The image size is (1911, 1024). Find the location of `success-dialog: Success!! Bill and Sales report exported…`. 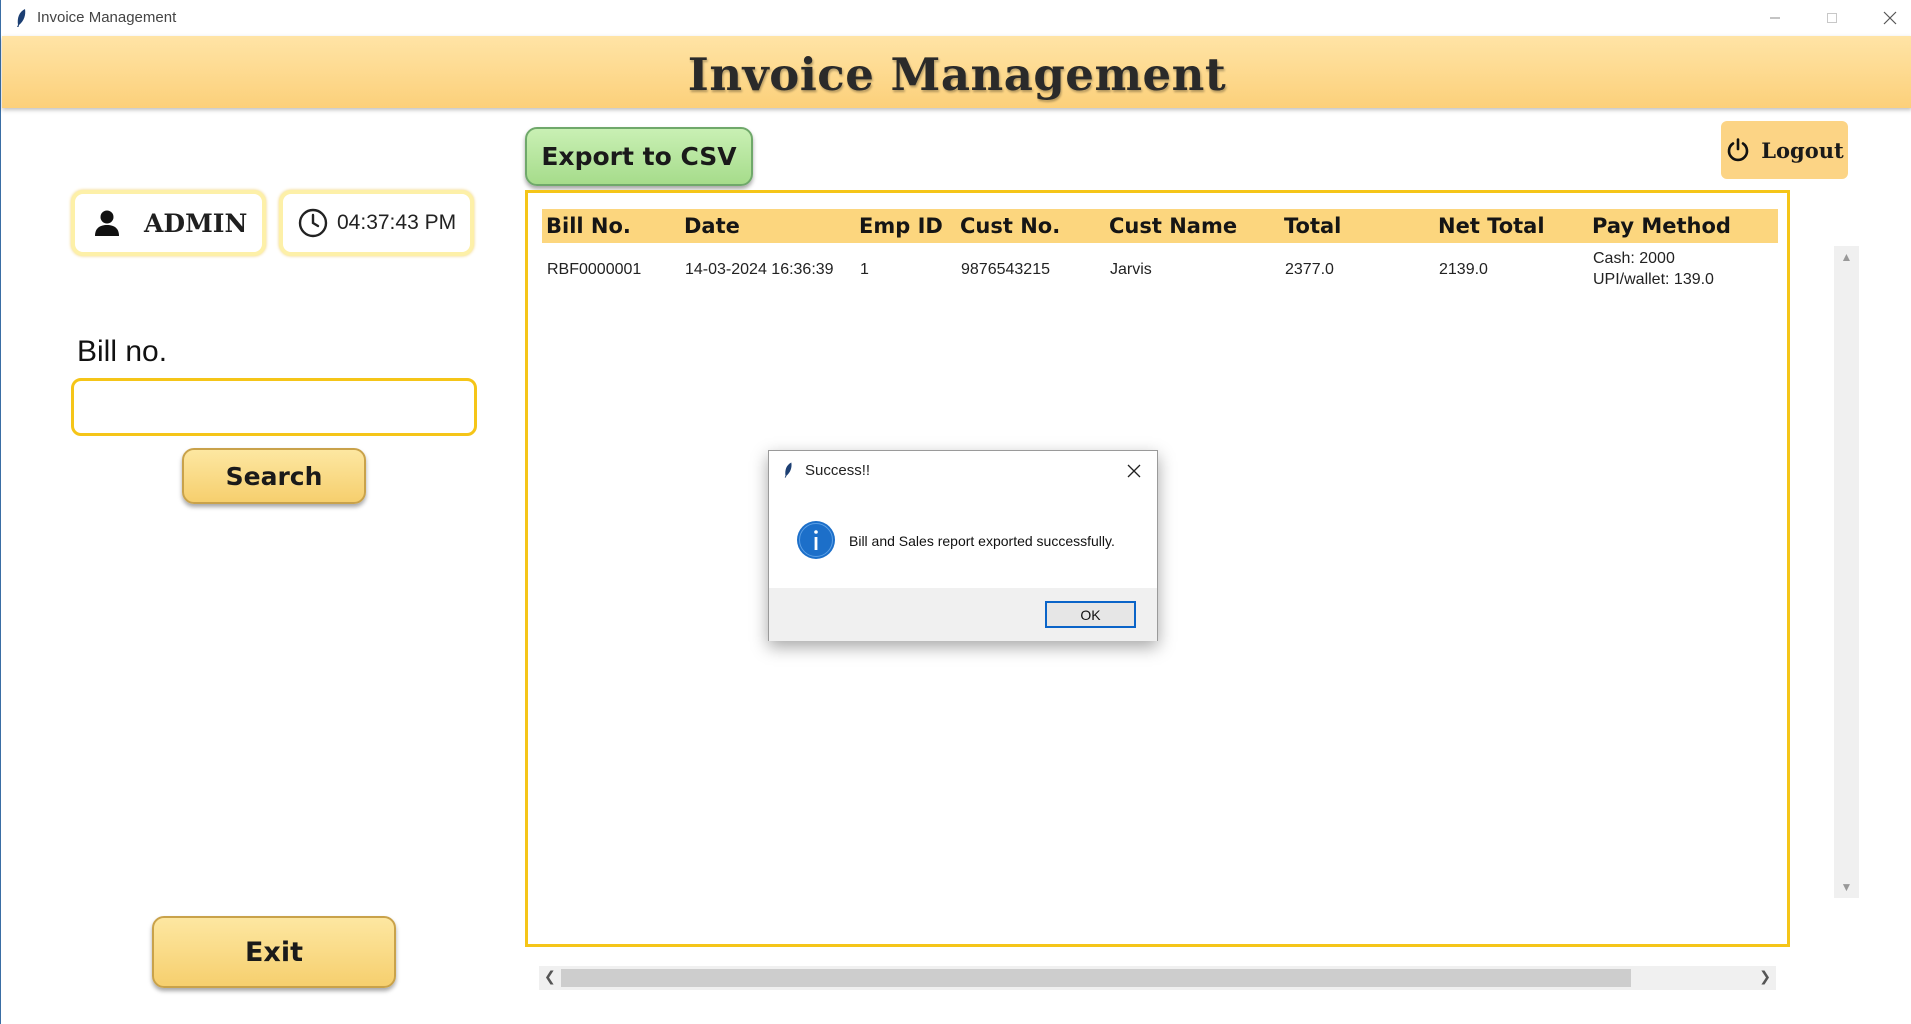

success-dialog: Success!! Bill and Sales report exported… is located at coordinates (963, 545).